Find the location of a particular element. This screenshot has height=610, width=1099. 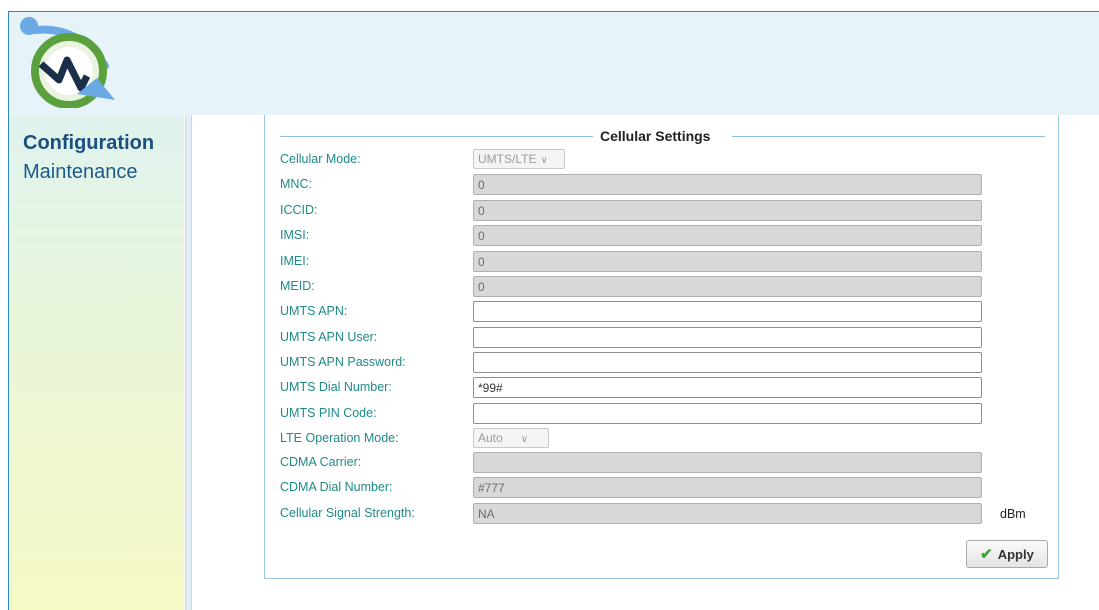

legend-divider-left is located at coordinates (436, 136).